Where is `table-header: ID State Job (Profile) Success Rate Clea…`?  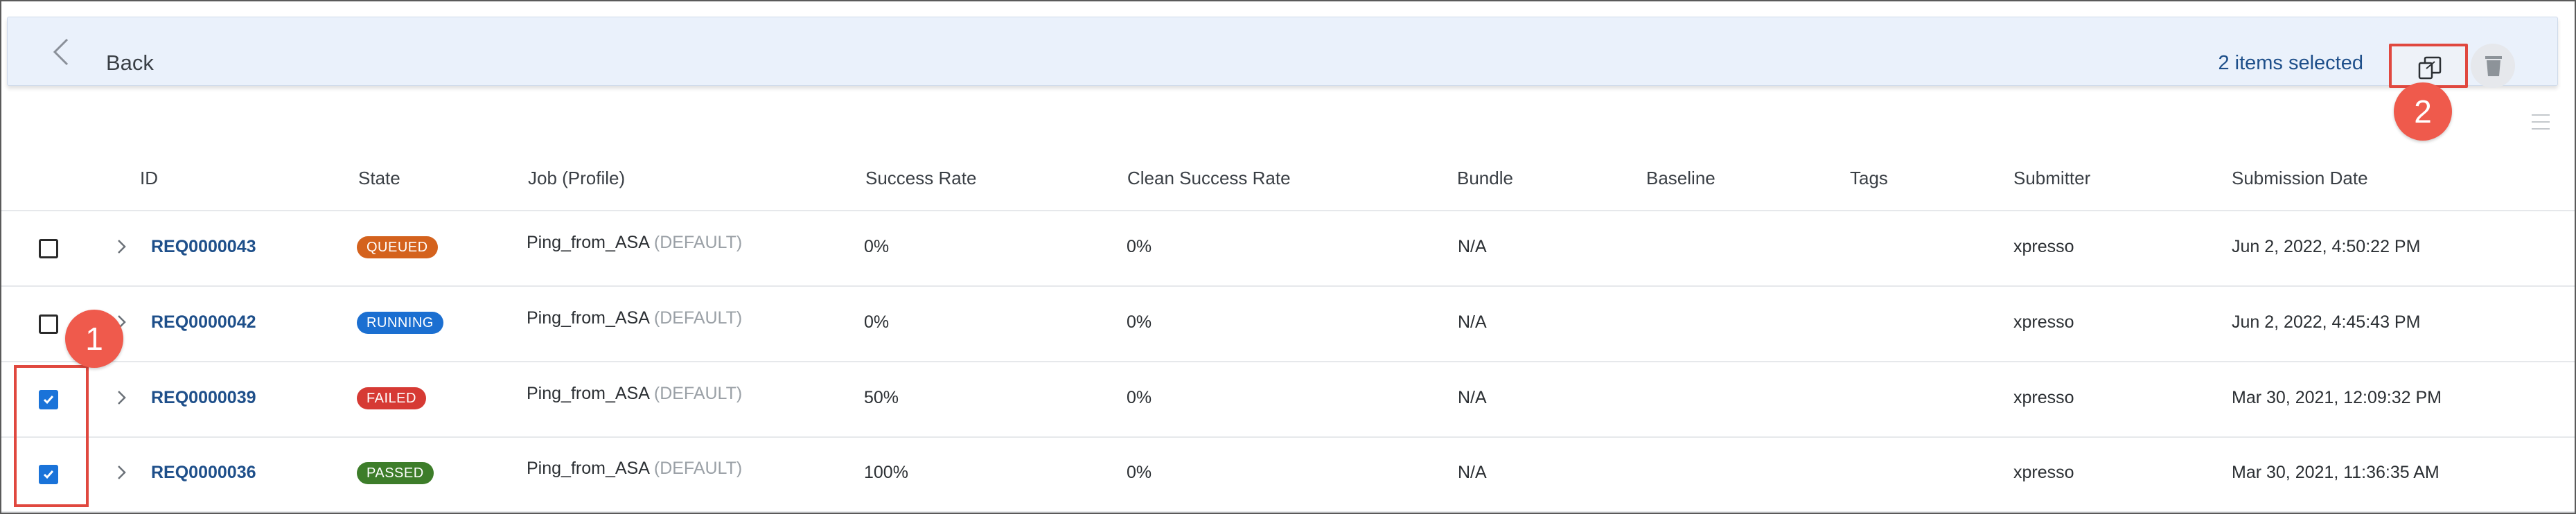 table-header: ID State Job (Profile) Success Rate Clea… is located at coordinates (1288, 178).